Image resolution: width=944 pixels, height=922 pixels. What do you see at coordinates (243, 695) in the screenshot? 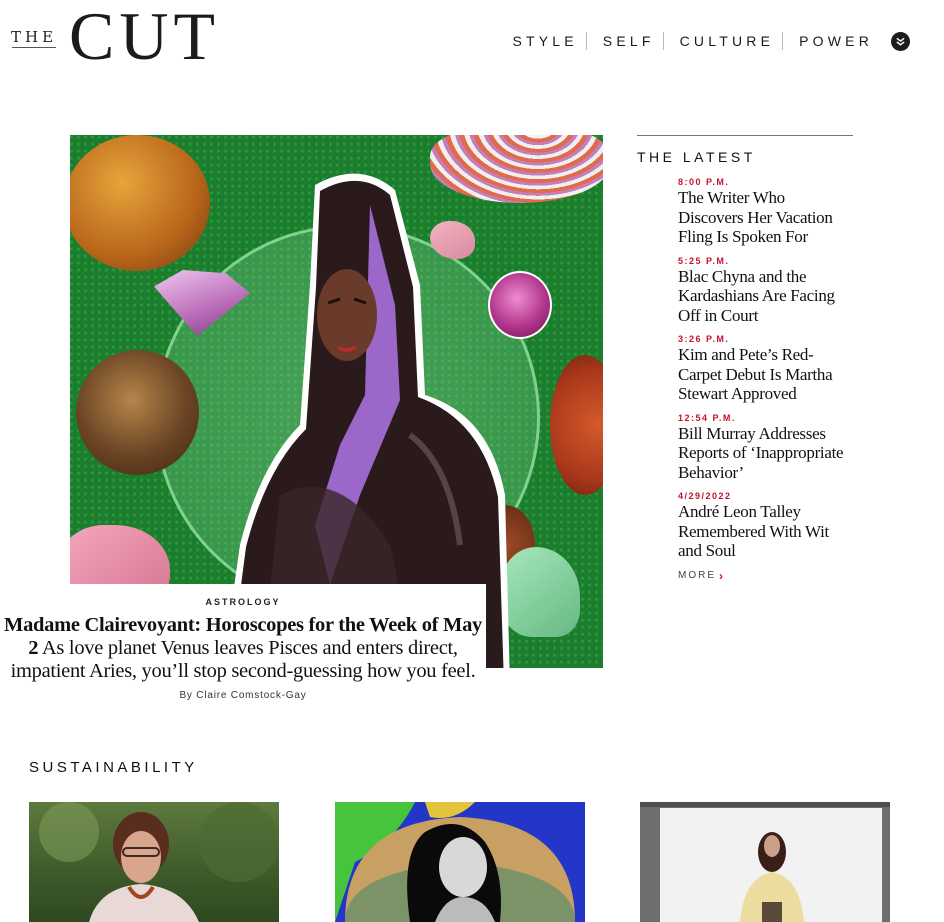
I see `hero-byline: By Claire Comstock-Gay` at bounding box center [243, 695].